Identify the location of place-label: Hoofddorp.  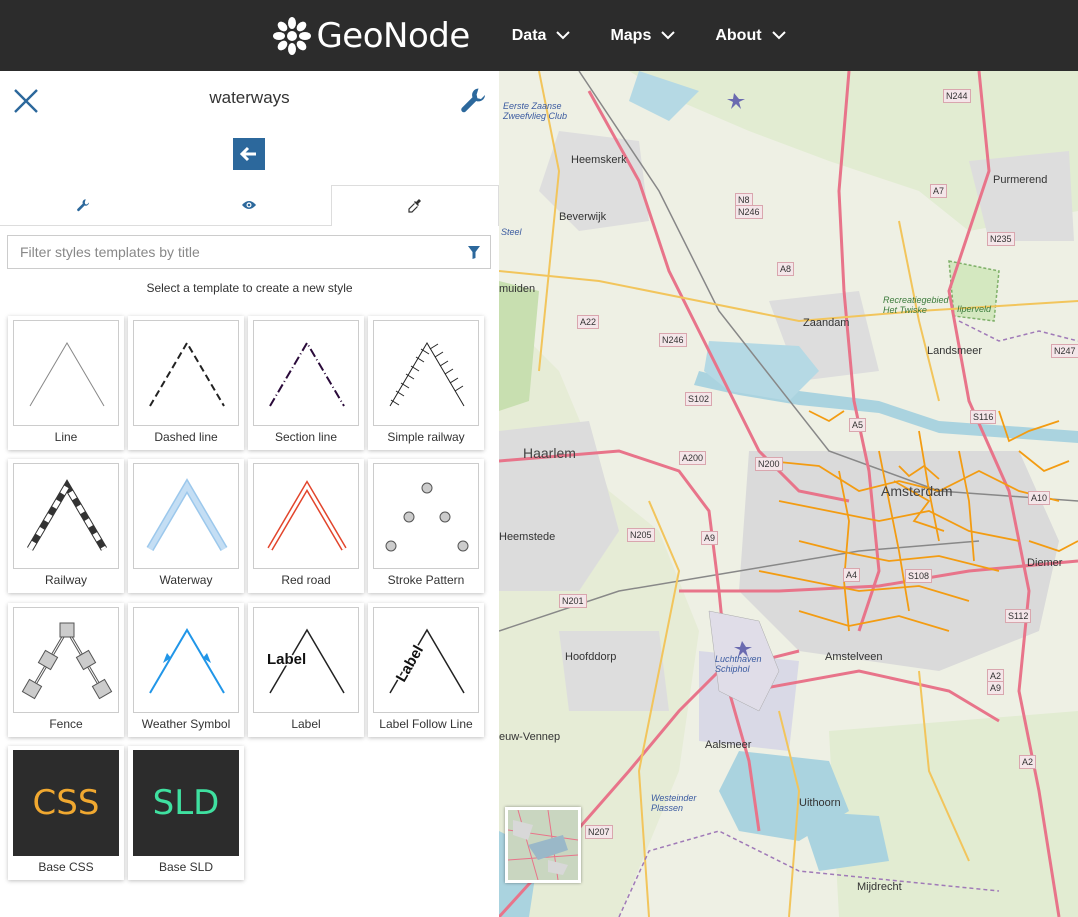
(591, 657).